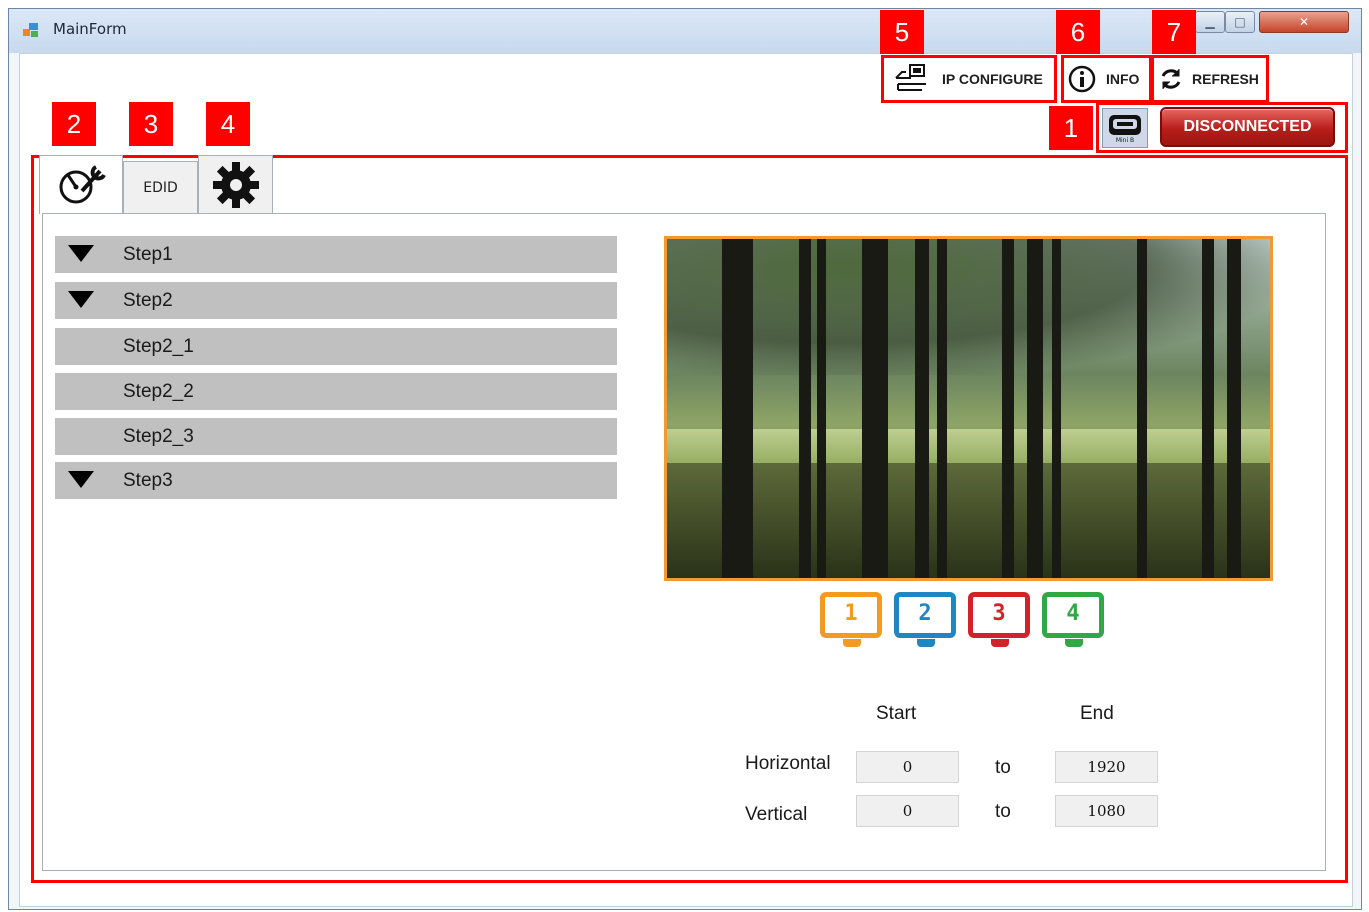 The height and width of the screenshot is (912, 1369). Describe the element at coordinates (907, 811) in the screenshot. I see `vertical-start-field` at that location.